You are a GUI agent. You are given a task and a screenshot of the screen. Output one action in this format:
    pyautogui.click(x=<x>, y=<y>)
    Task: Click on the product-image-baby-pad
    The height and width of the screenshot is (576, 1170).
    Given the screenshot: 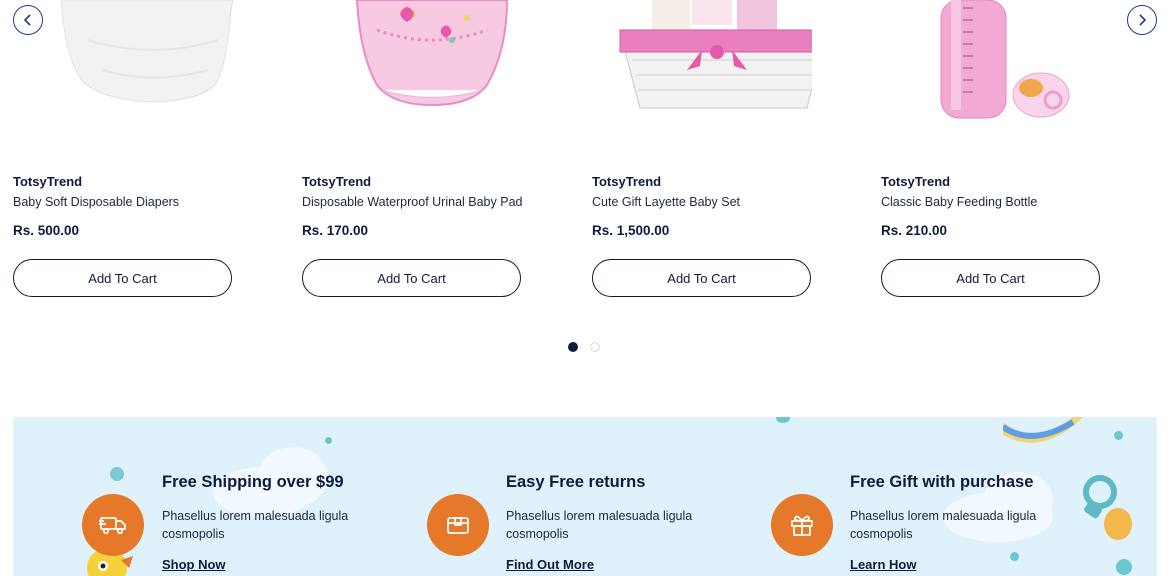 What is the action you would take?
    pyautogui.click(x=412, y=65)
    